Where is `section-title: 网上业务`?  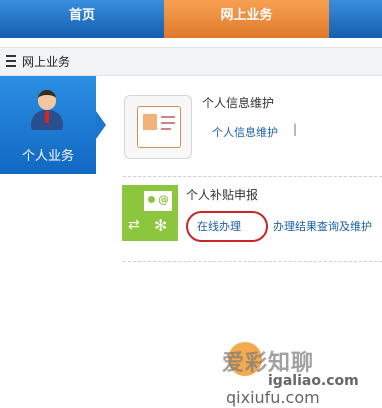
section-title: 网上业务 is located at coordinates (46, 62).